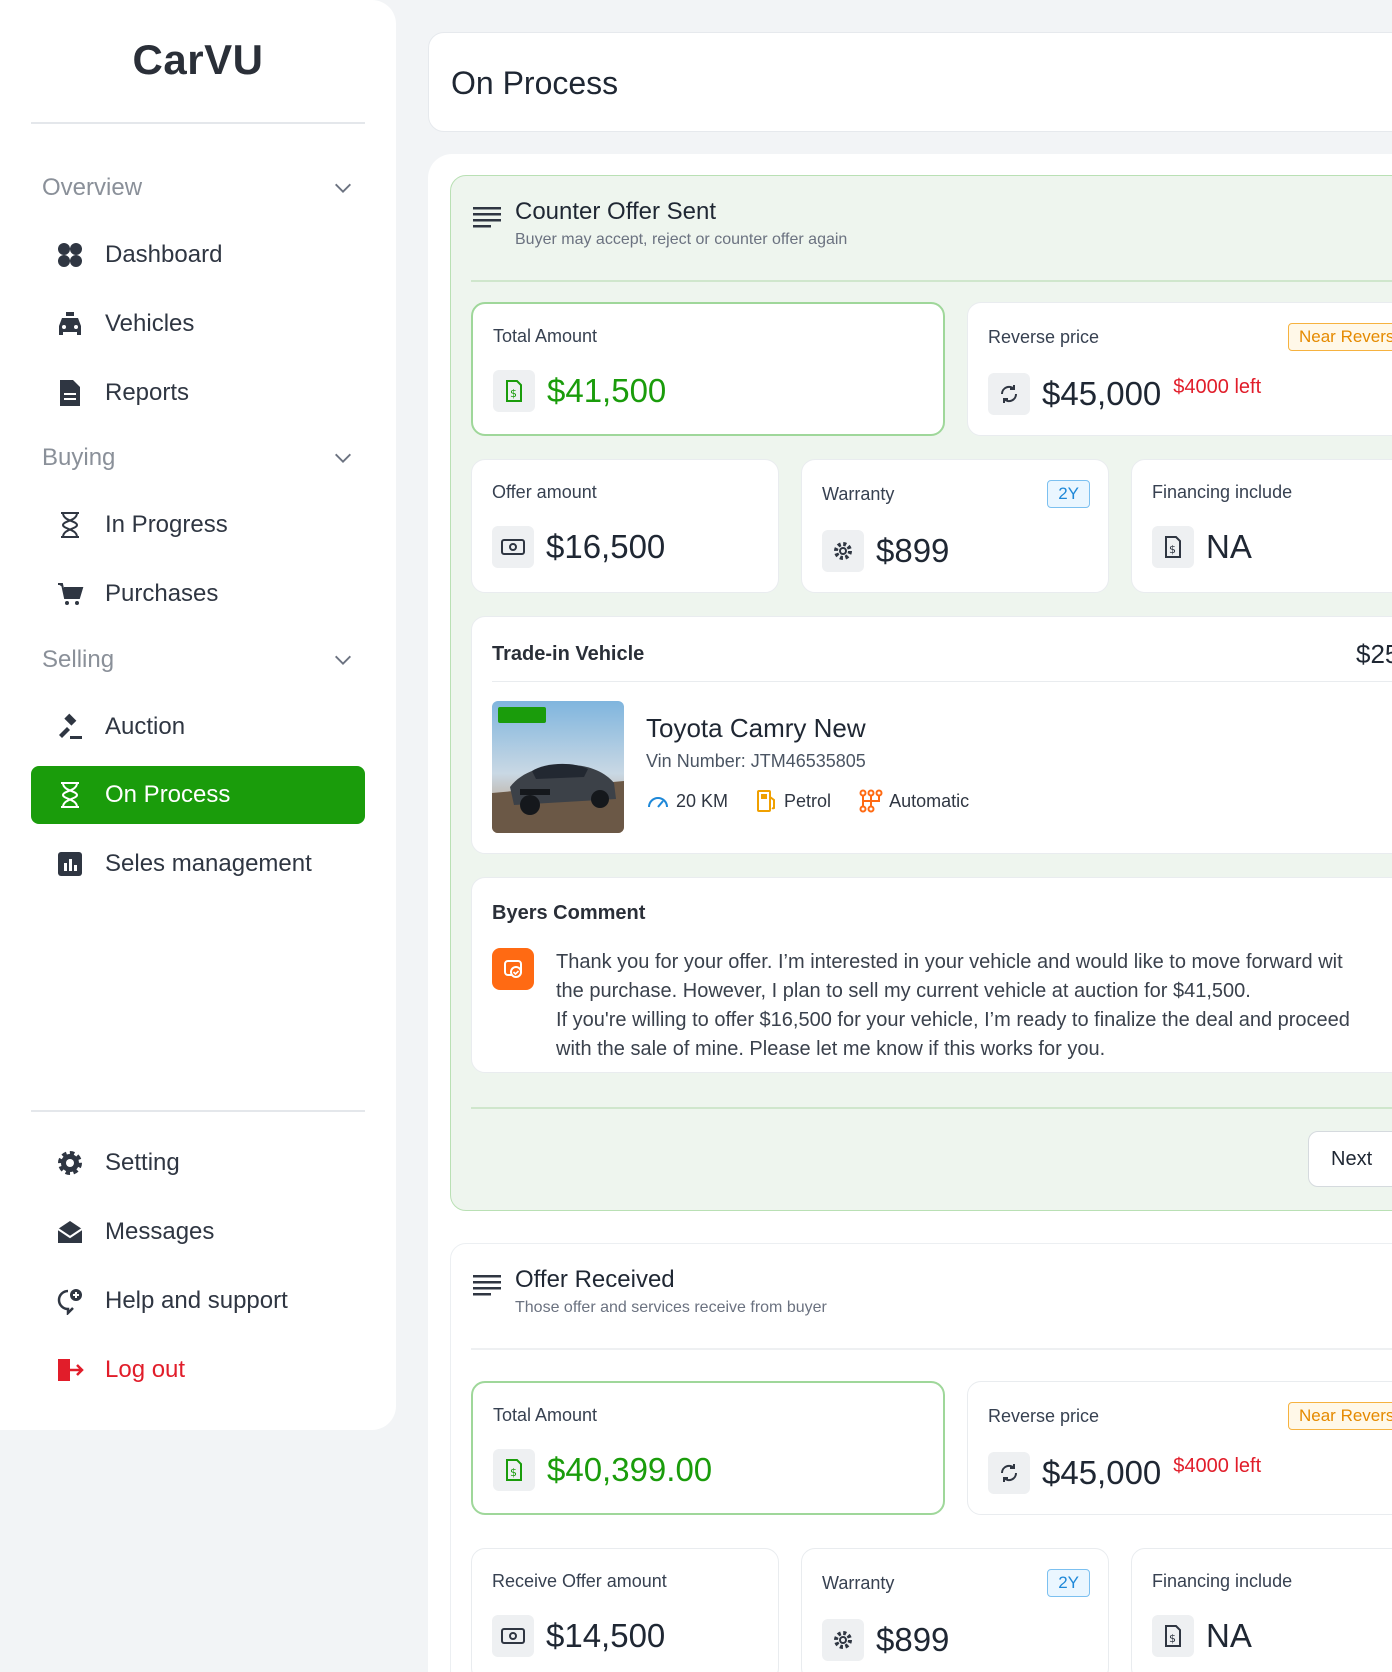 Image resolution: width=1392 pixels, height=1672 pixels. I want to click on warranty-years-badge: 2Y, so click(1068, 1583).